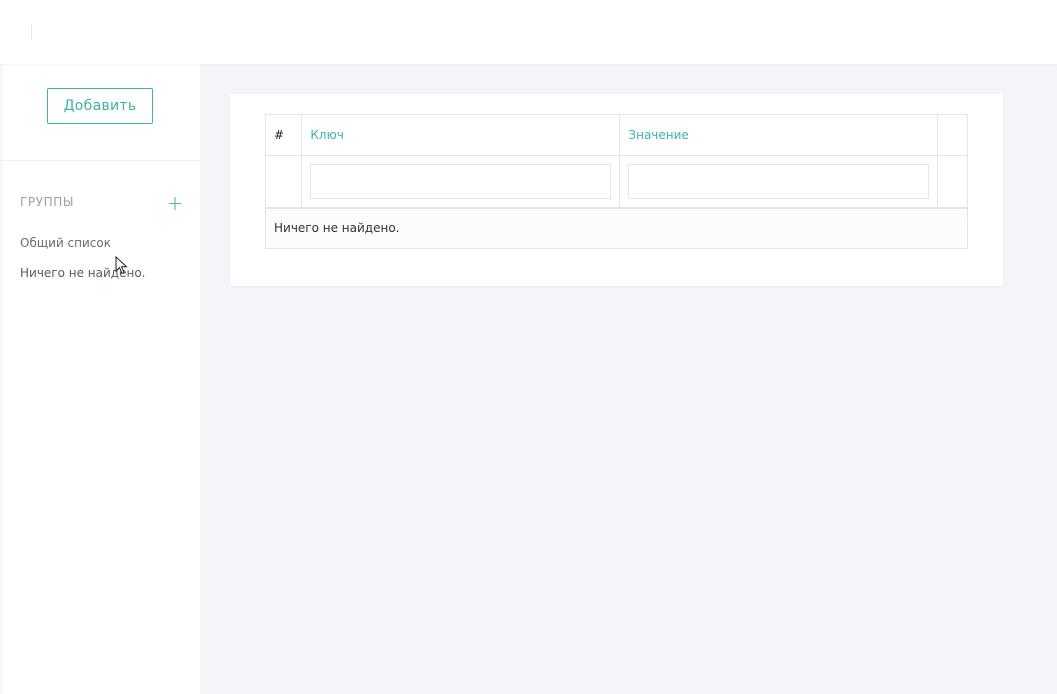 This screenshot has width=1057, height=694. I want to click on top-bar, so click(528, 32).